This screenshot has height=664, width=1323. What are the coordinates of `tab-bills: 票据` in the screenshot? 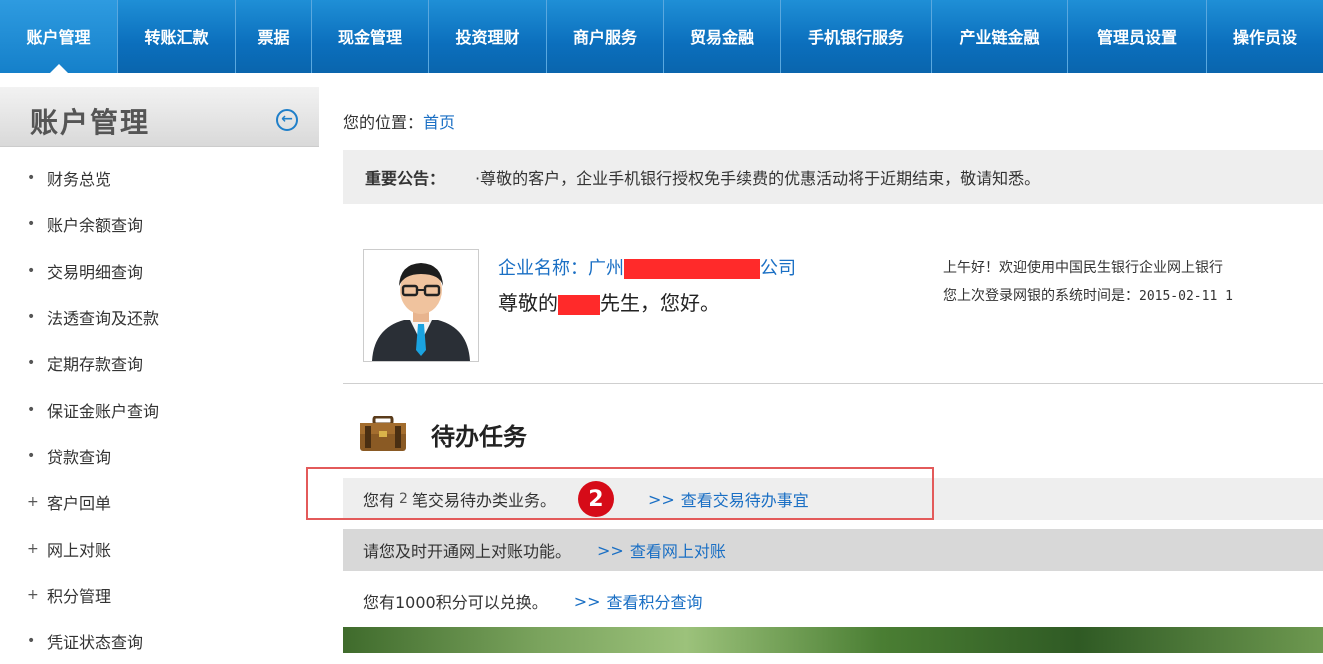 It's located at (274, 36).